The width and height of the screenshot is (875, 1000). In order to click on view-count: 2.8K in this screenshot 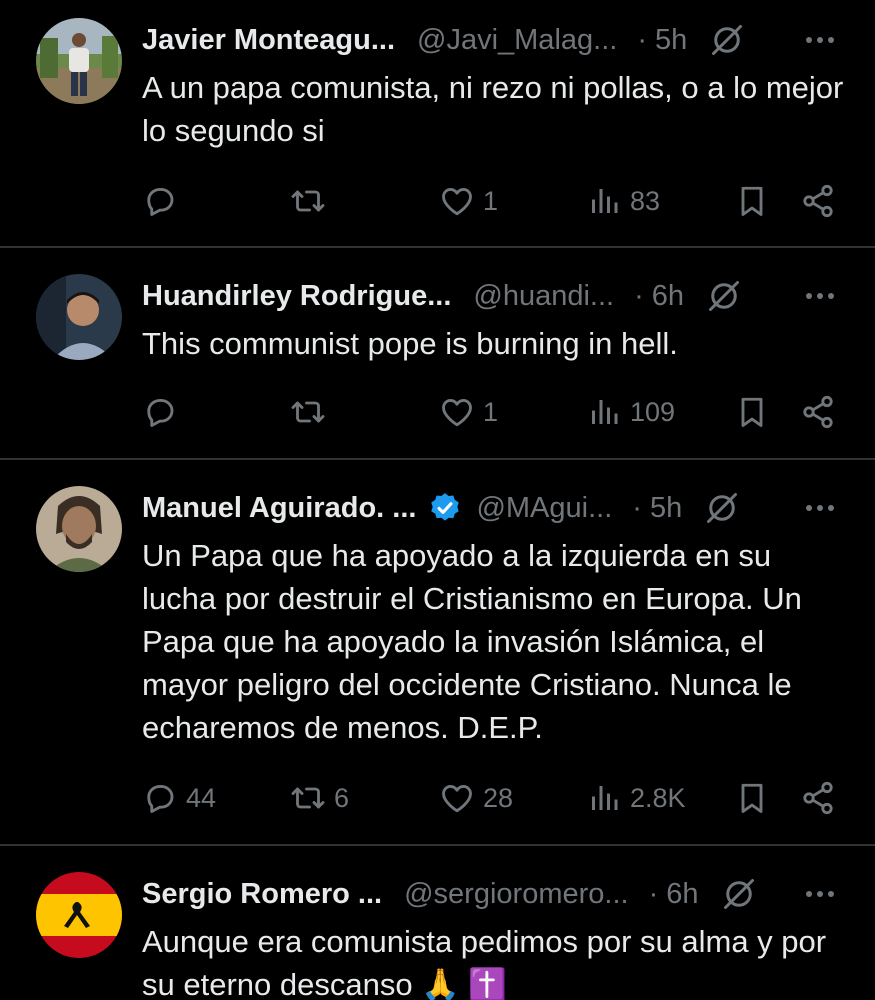, I will do `click(658, 797)`.